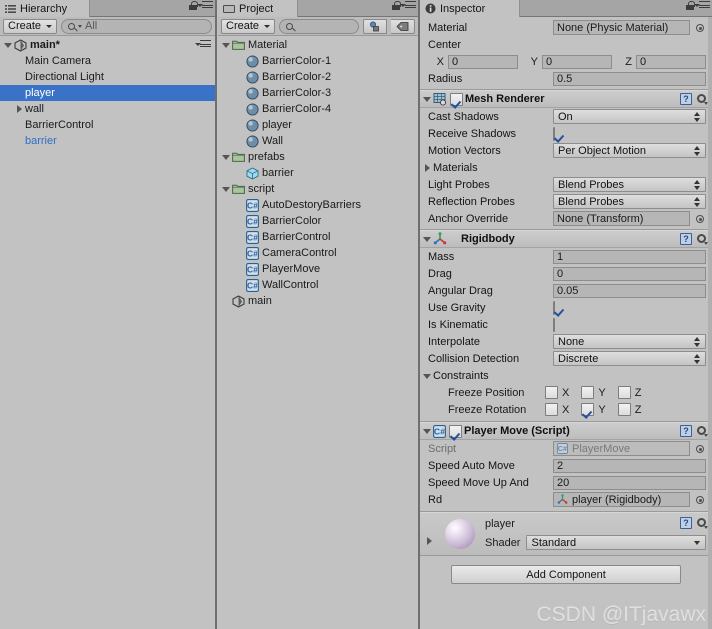  What do you see at coordinates (107, 125) in the screenshot?
I see `hierarchy-item: BarrierControl` at bounding box center [107, 125].